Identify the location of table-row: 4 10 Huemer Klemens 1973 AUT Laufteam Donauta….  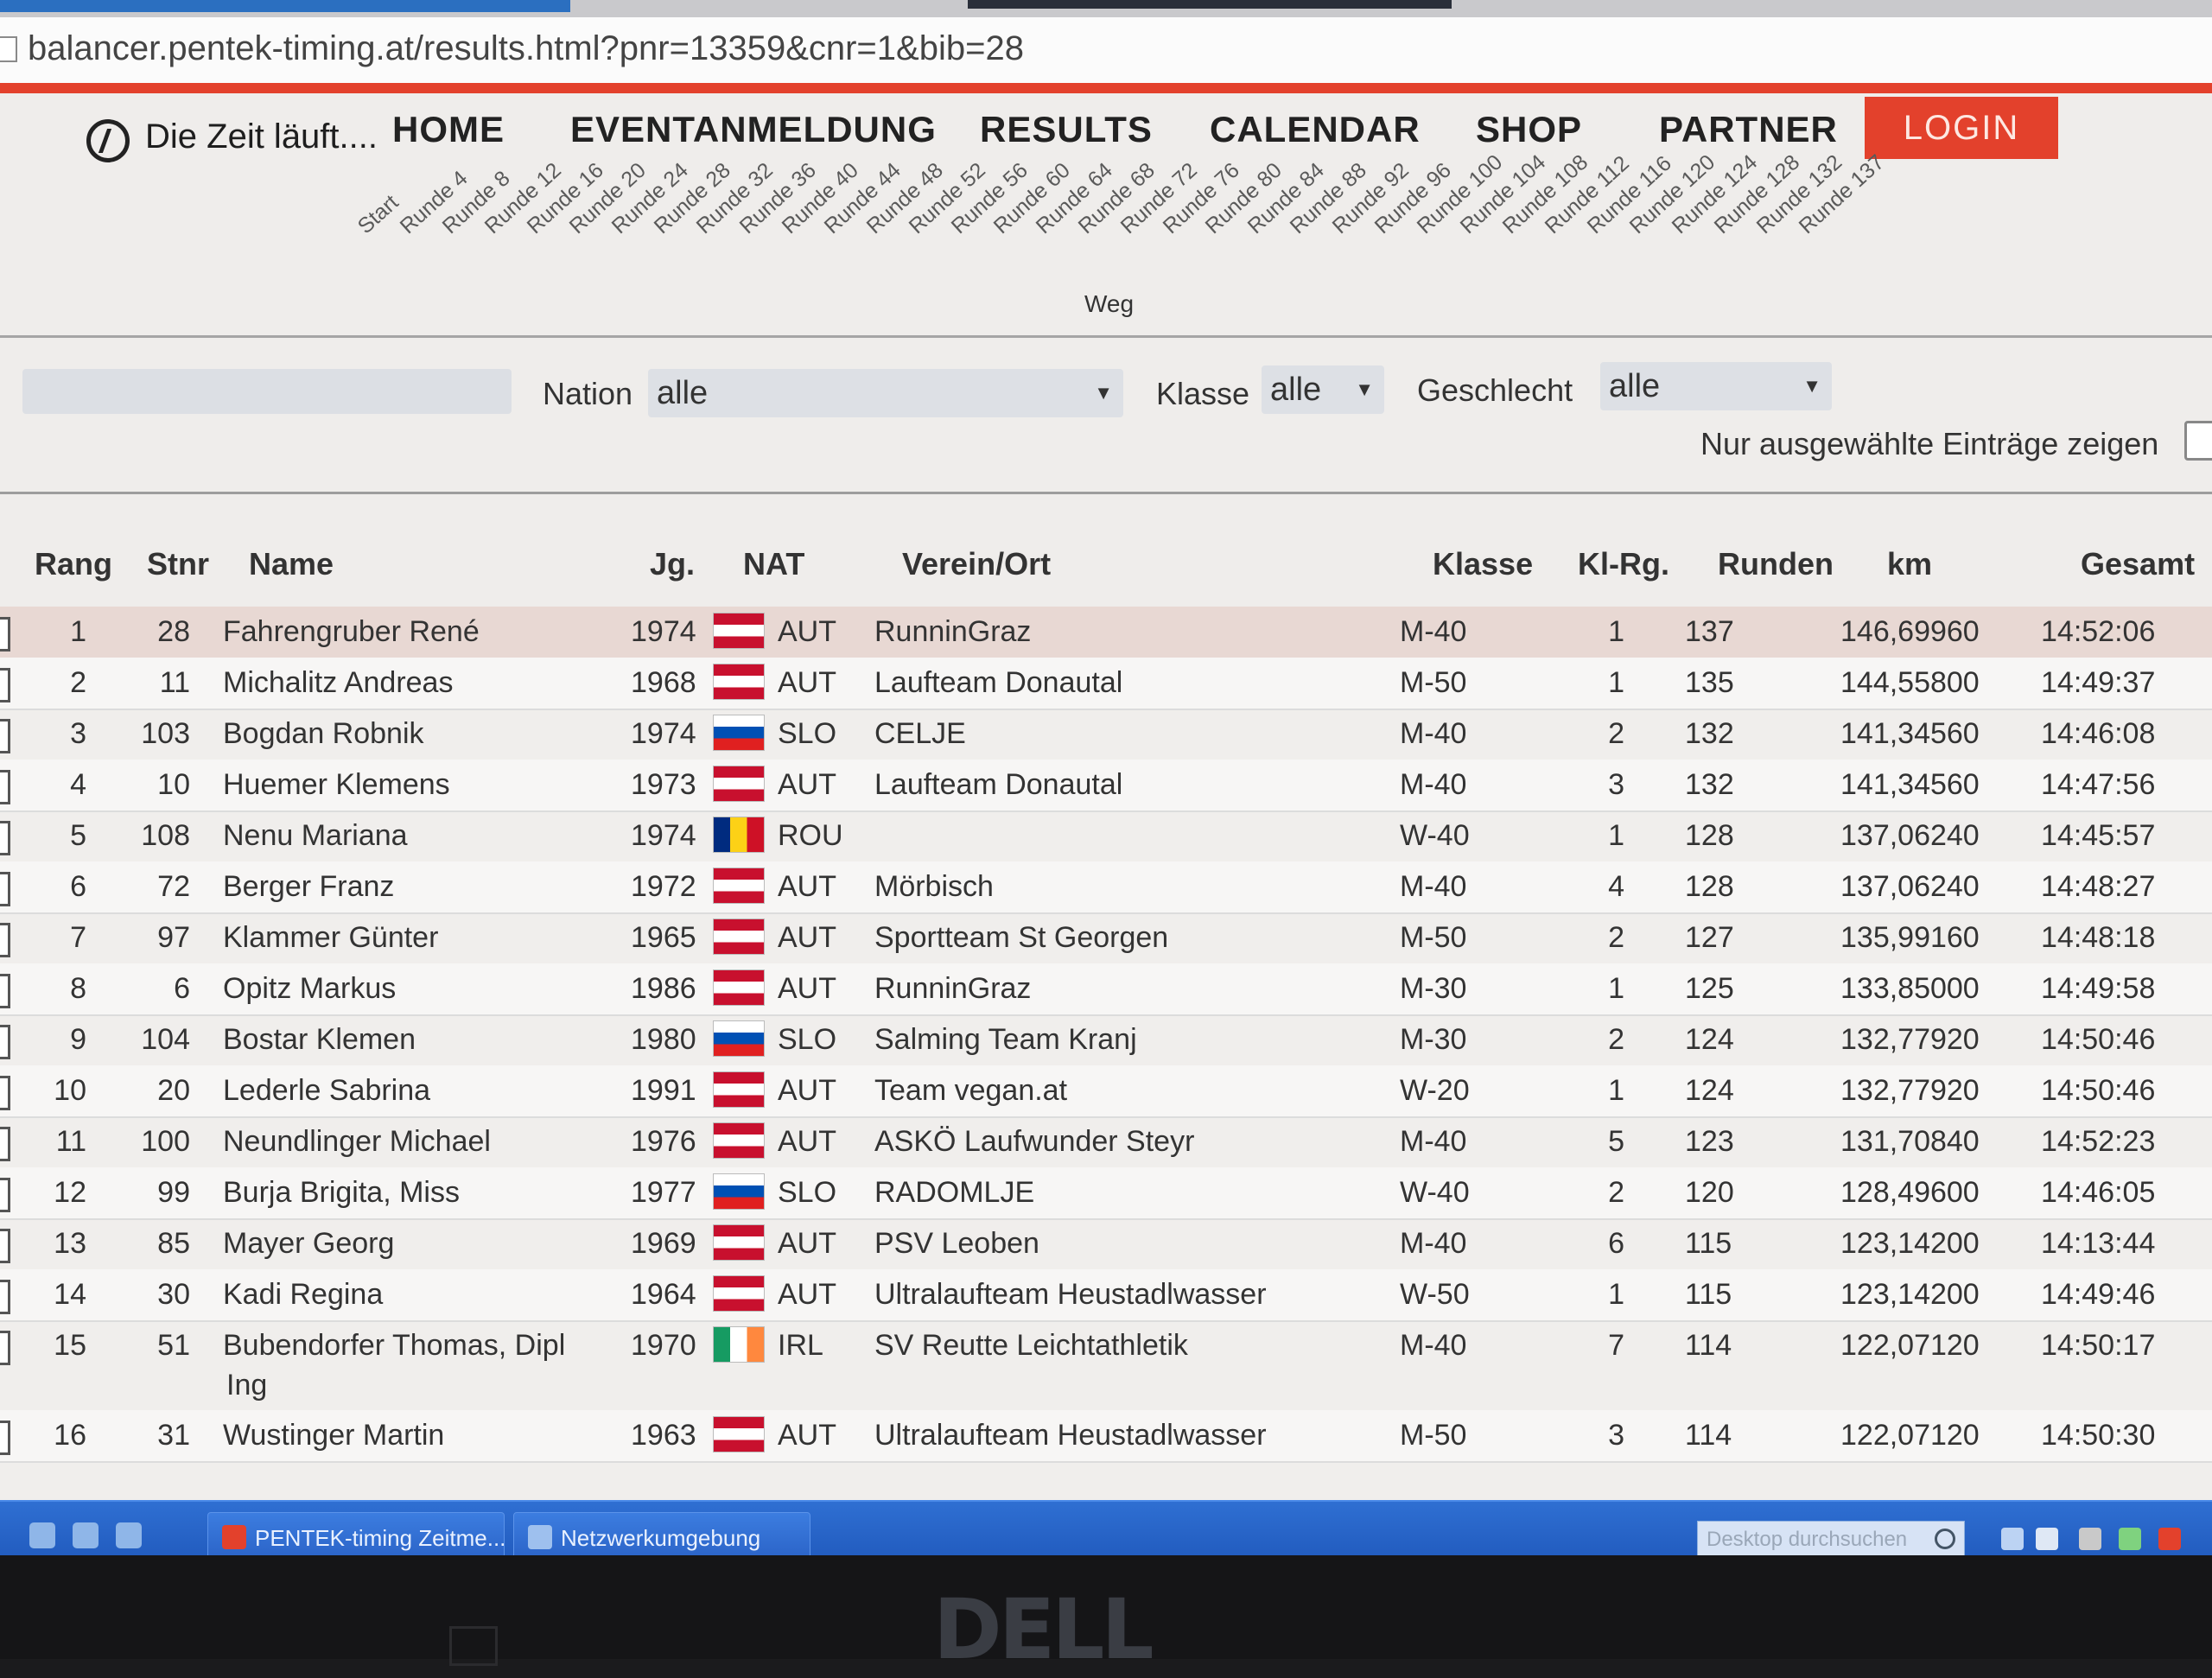
(1106, 786).